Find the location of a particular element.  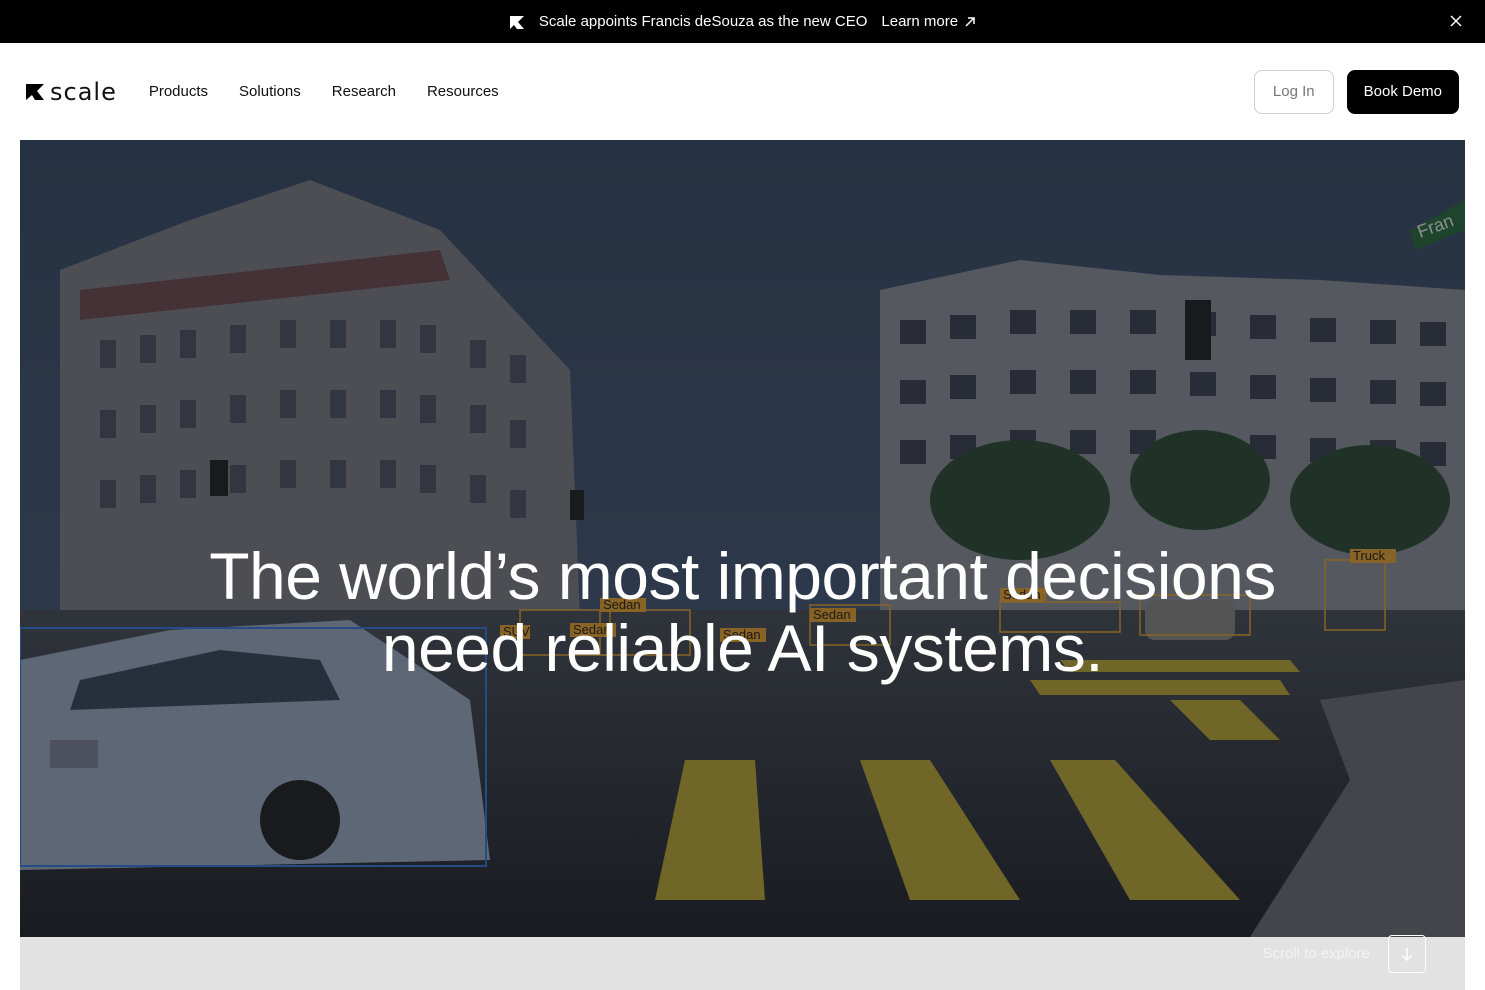

scroll-strip: Scroll to explore is located at coordinates (742, 962).